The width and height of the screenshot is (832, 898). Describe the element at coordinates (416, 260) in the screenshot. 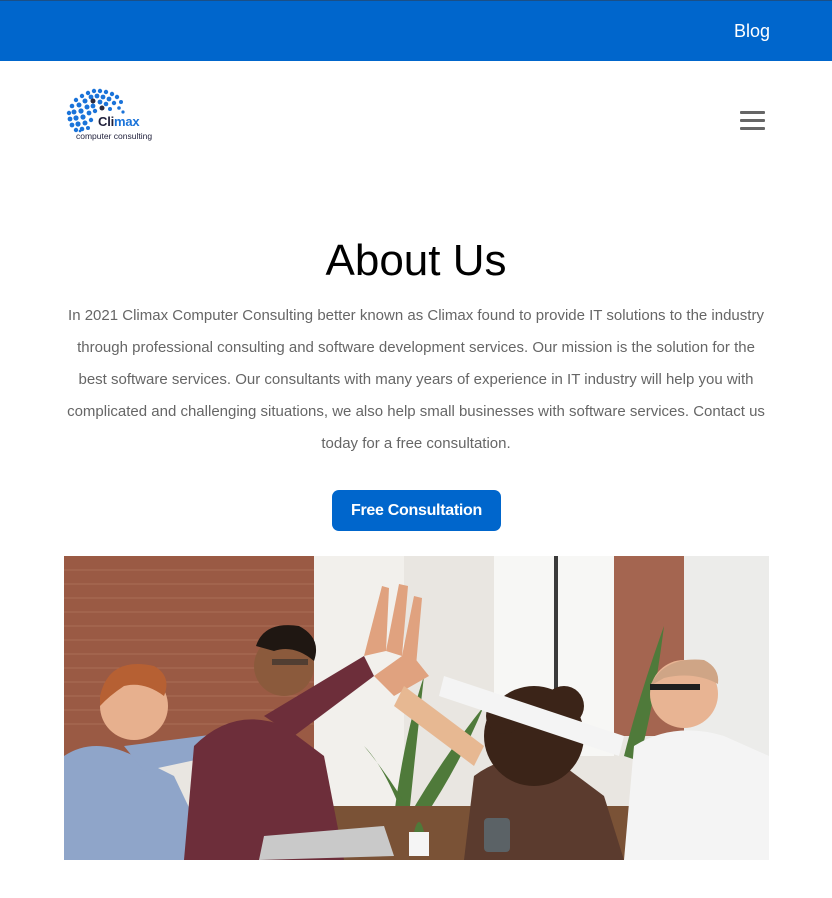

I see `about-title: About Us` at that location.